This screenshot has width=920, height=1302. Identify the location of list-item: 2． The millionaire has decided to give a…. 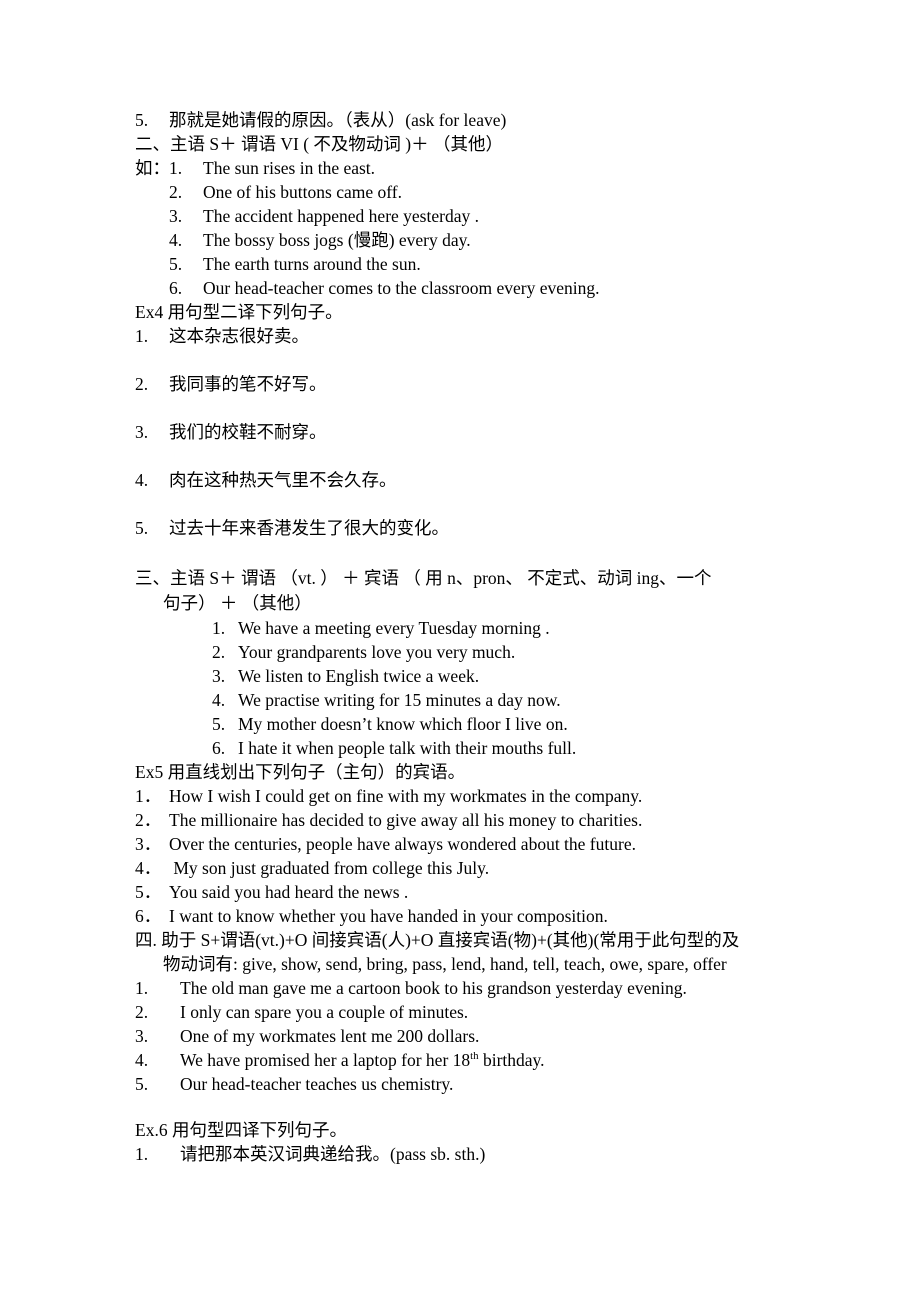
(480, 820).